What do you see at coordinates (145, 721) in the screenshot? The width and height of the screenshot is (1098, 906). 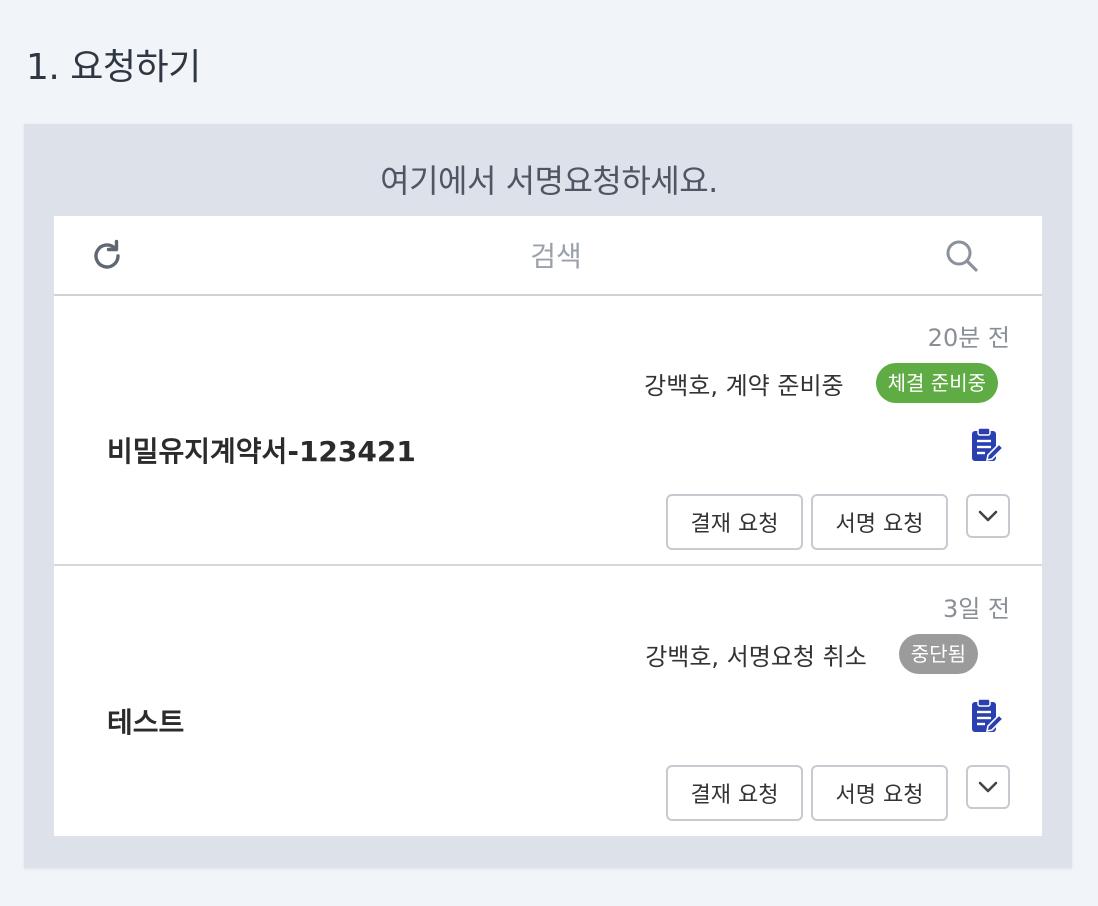 I see `document-title: 테스트` at bounding box center [145, 721].